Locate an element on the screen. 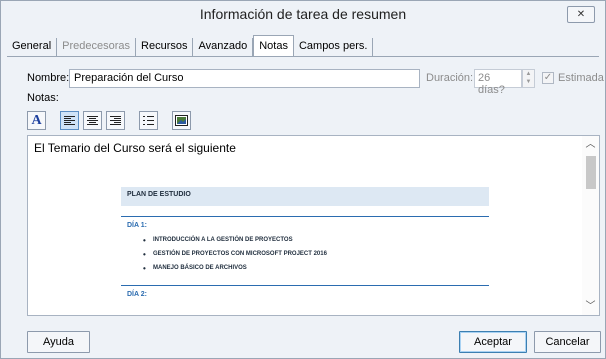  title-bar: Información de tarea de resumen ✕ is located at coordinates (303, 14).